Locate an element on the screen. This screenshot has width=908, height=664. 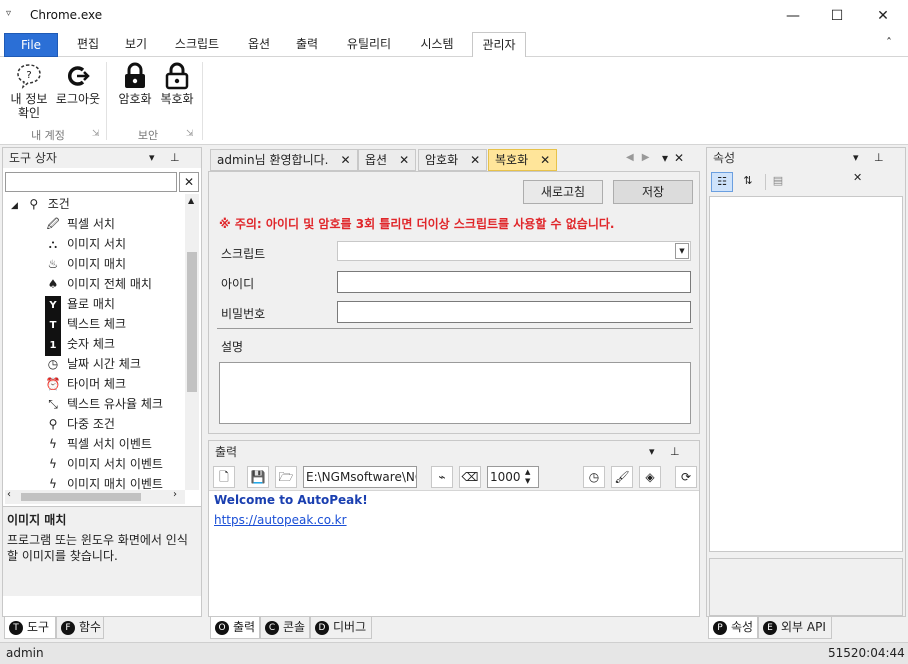
stepper-arrows-icon: ▲ ▼ is located at coordinates (527, 477).